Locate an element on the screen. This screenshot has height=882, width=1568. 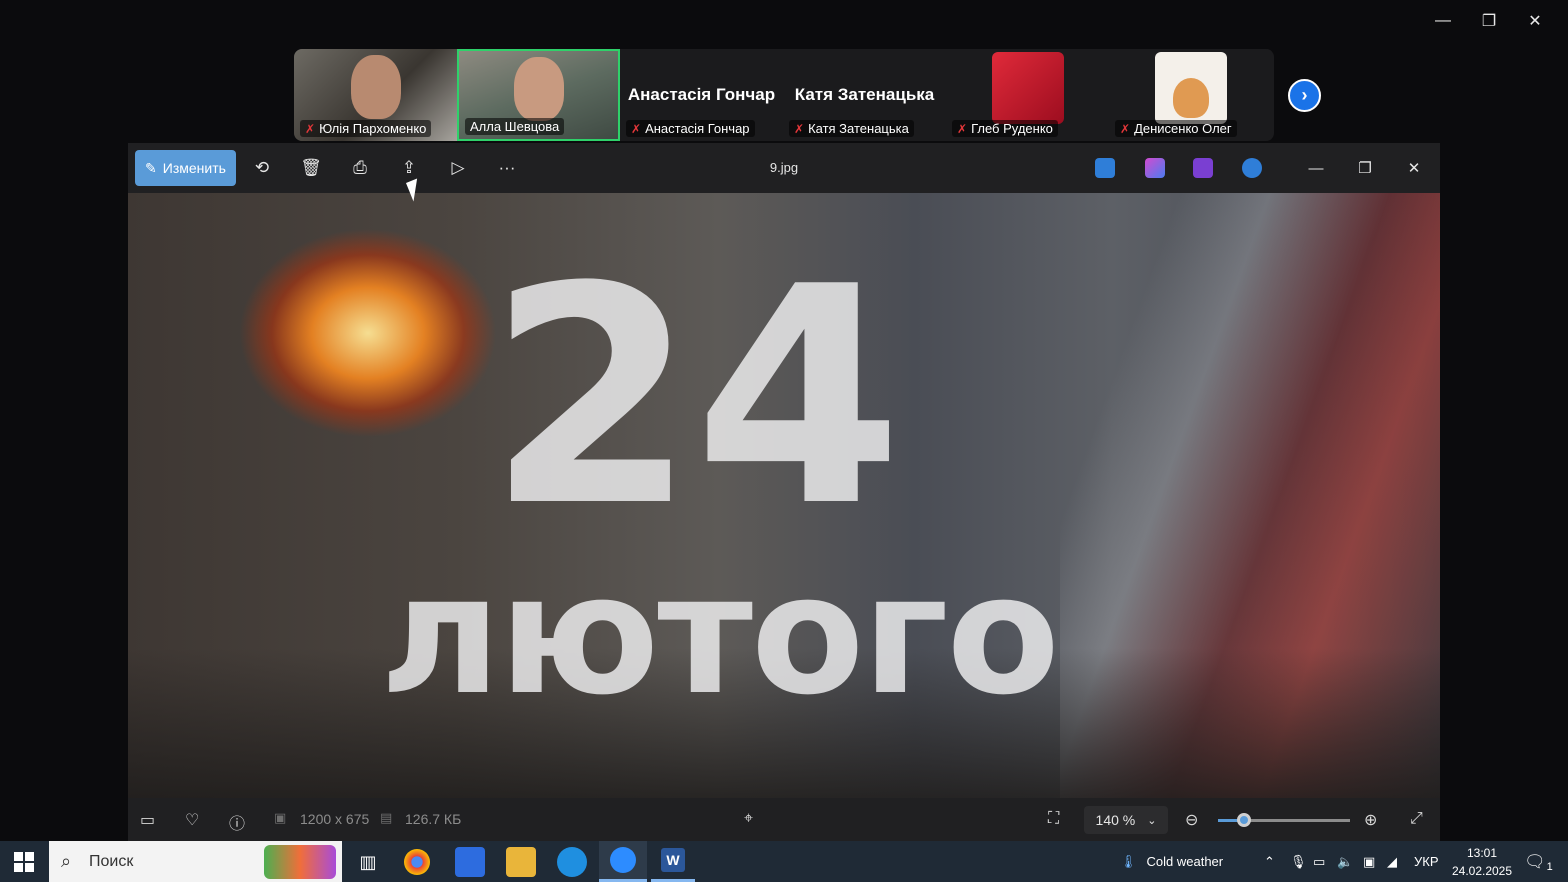
dimensions-icon: ▣ is located at coordinates (280, 817).